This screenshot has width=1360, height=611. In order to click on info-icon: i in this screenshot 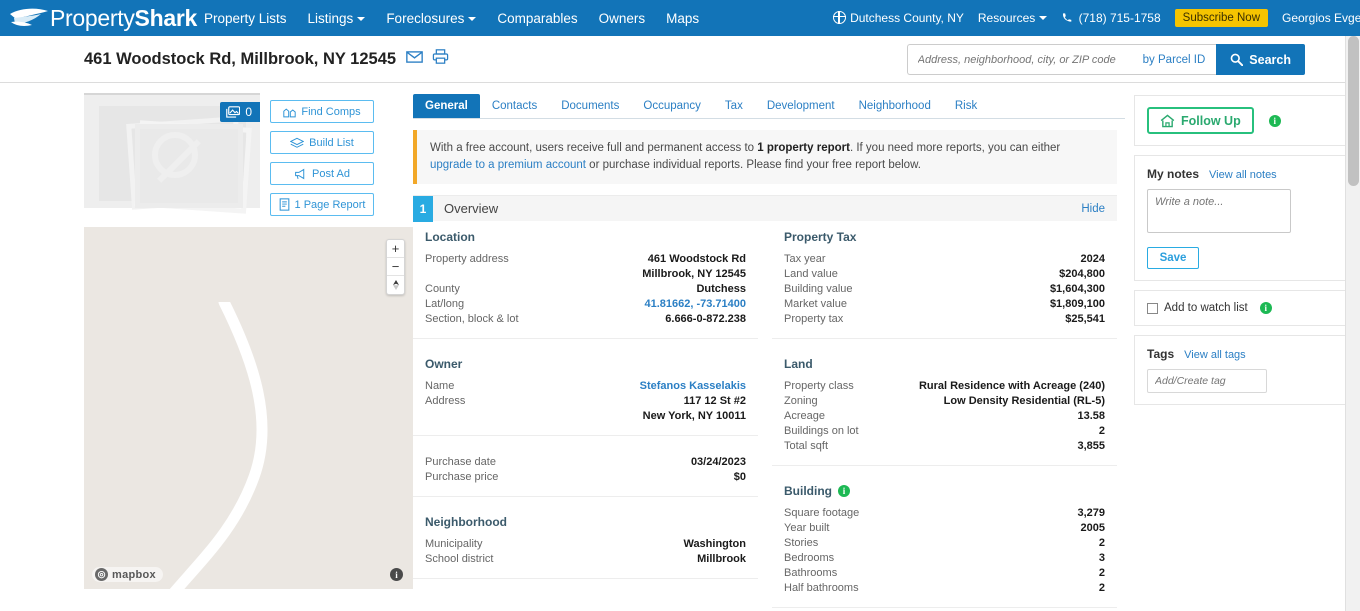, I will do `click(844, 491)`.